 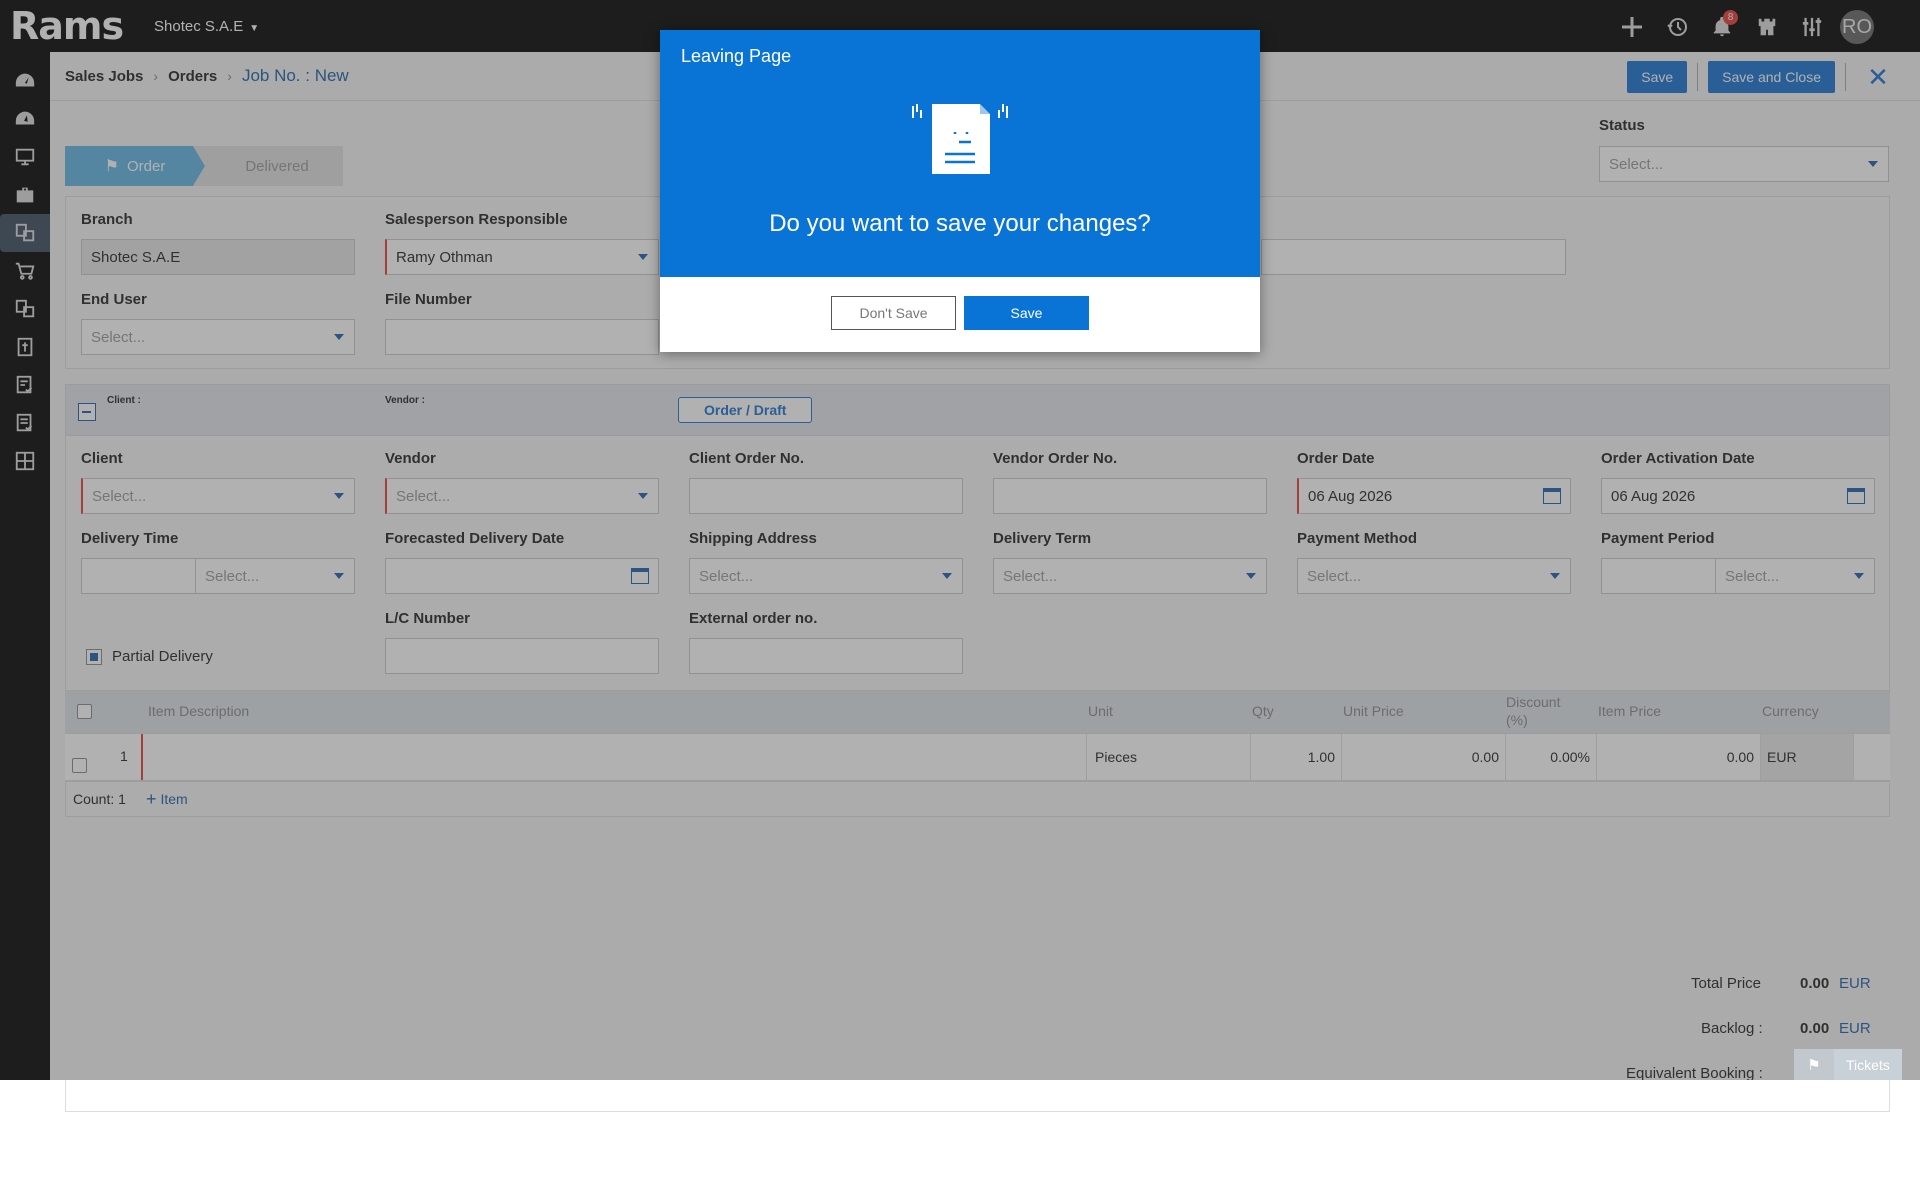 I want to click on document-icon, so click(x=960, y=139).